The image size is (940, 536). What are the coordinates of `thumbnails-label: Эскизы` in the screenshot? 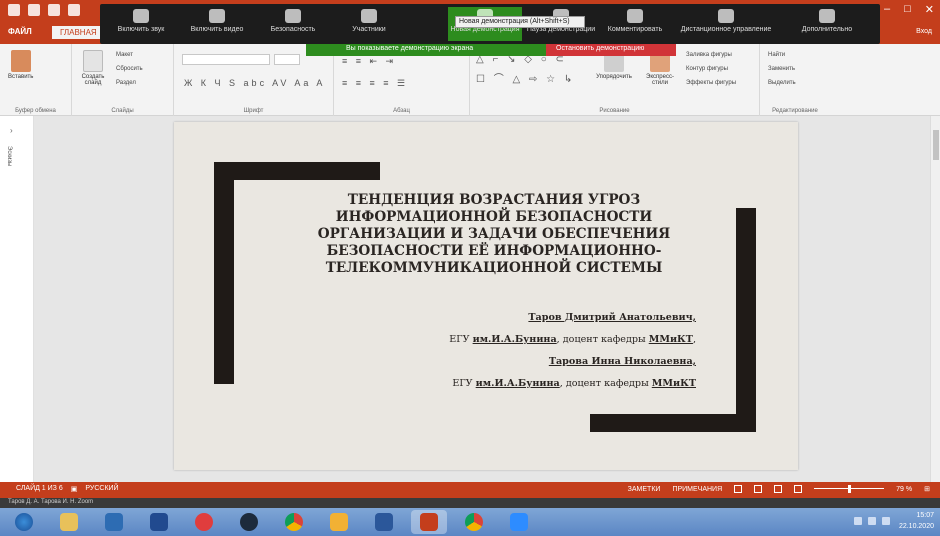 It's located at (9, 156).